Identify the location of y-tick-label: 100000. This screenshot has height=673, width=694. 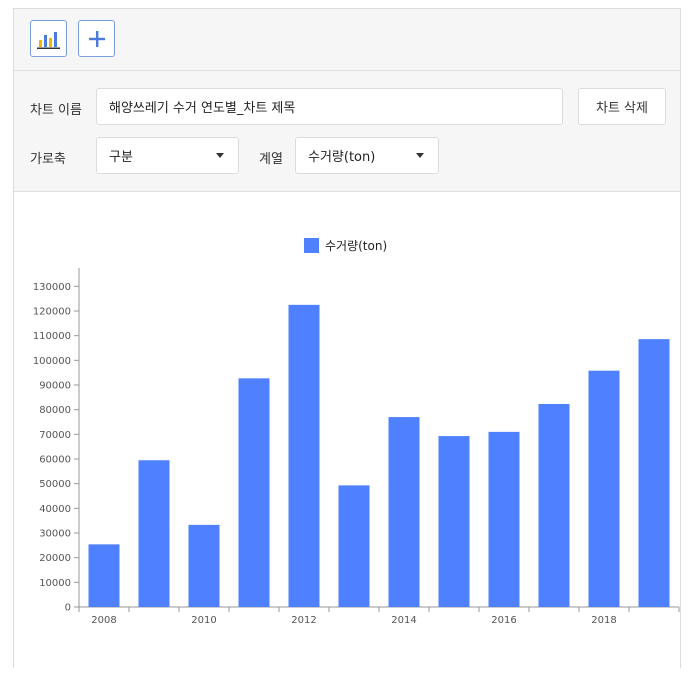
(52, 361).